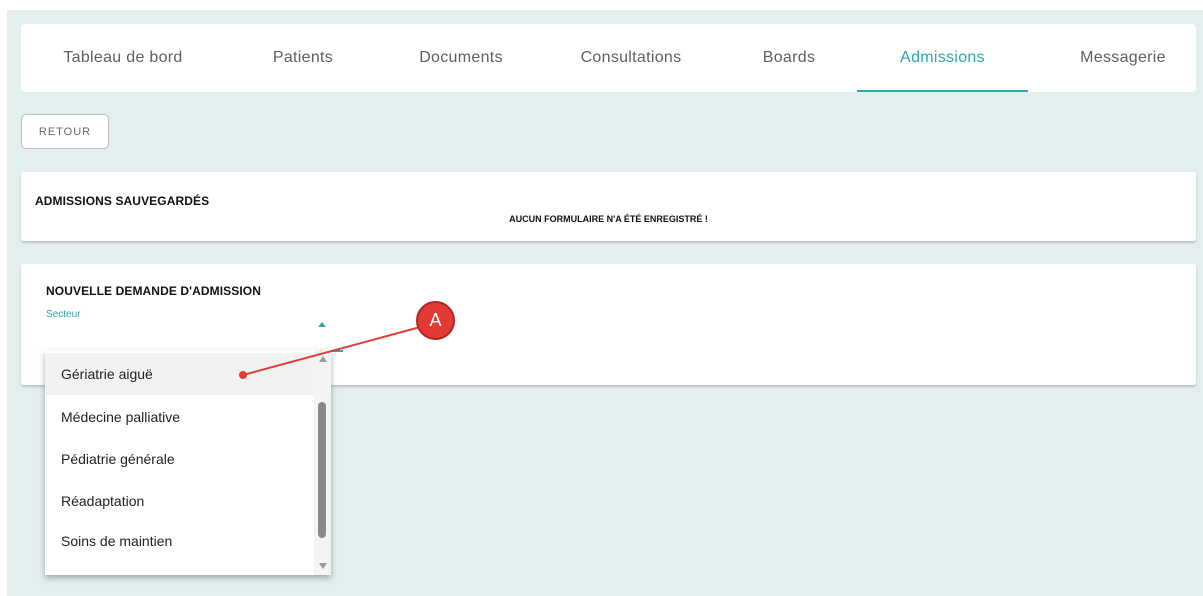  I want to click on scrollbar-thumb, so click(322, 470).